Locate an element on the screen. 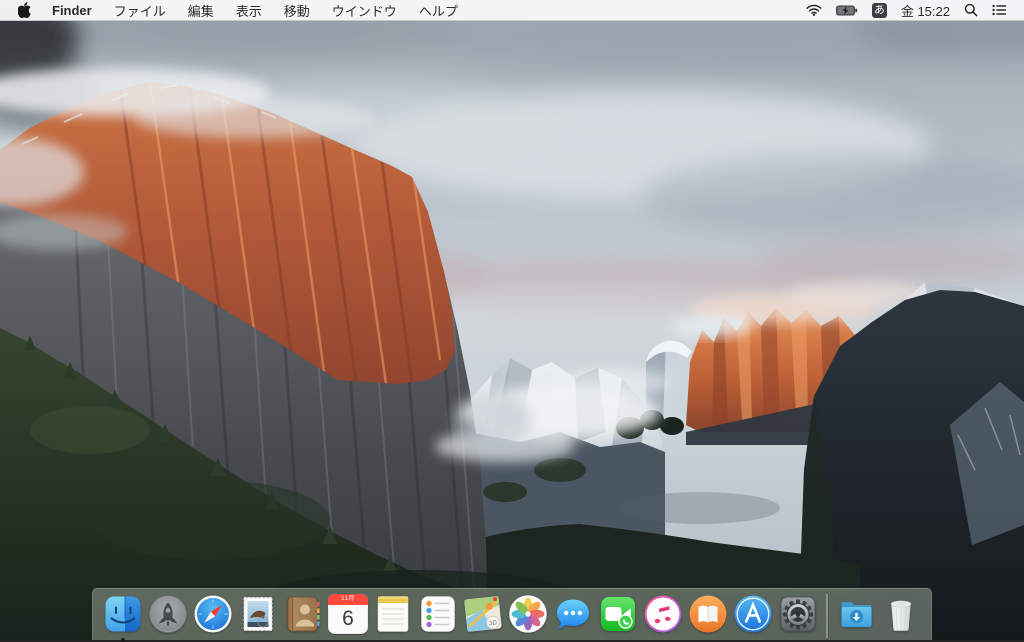  app-store-icon is located at coordinates (753, 614).